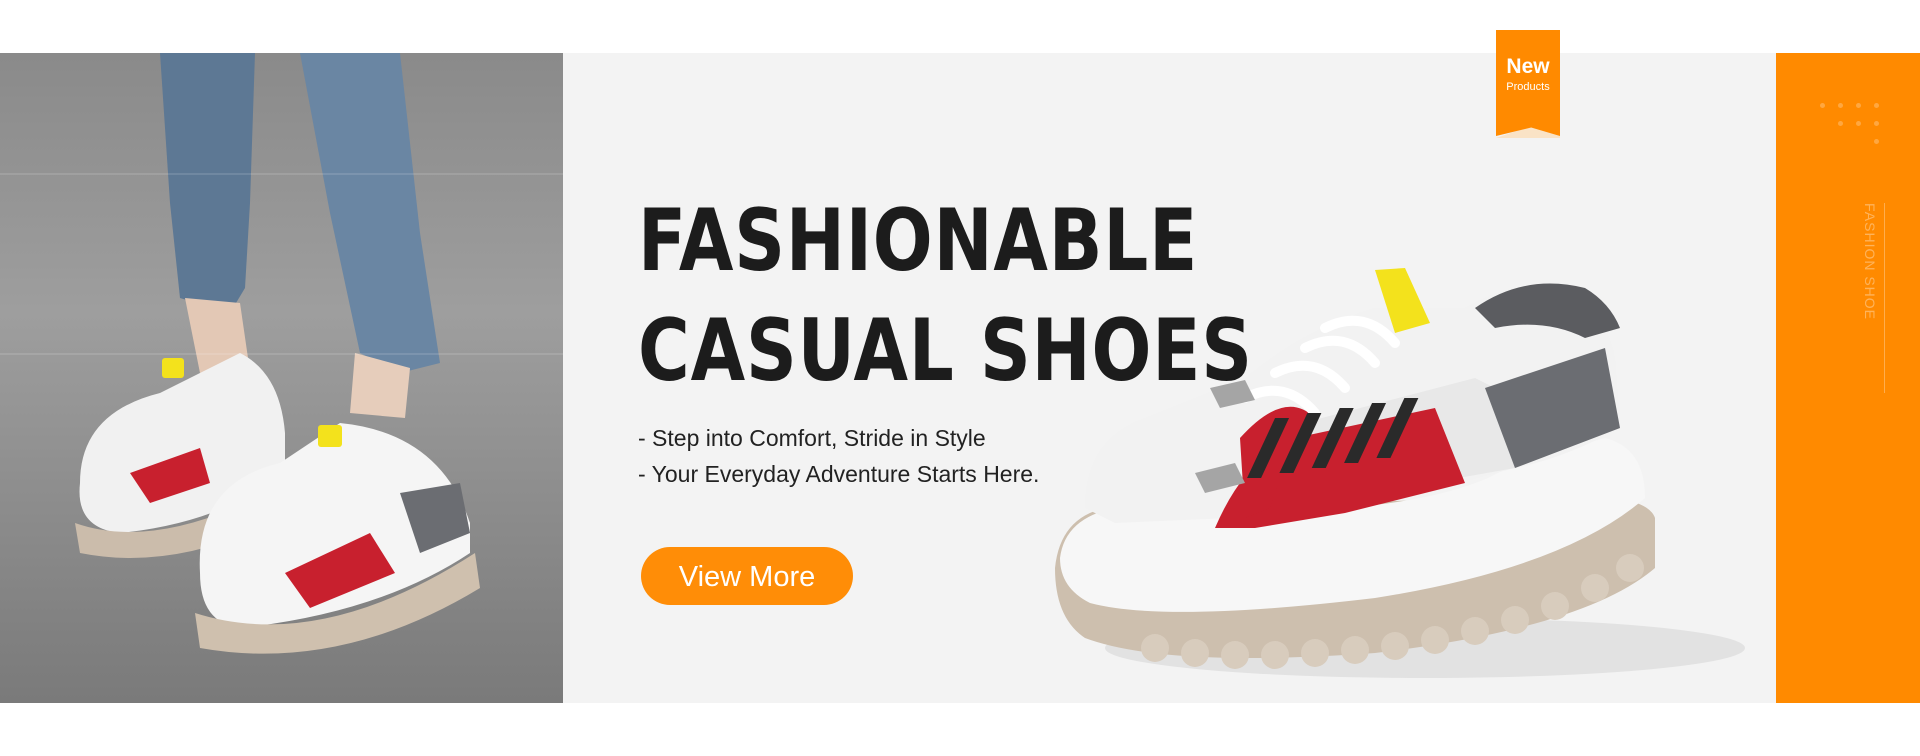 The width and height of the screenshot is (1920, 756). Describe the element at coordinates (1884, 298) in the screenshot. I see `side-strip-line` at that location.